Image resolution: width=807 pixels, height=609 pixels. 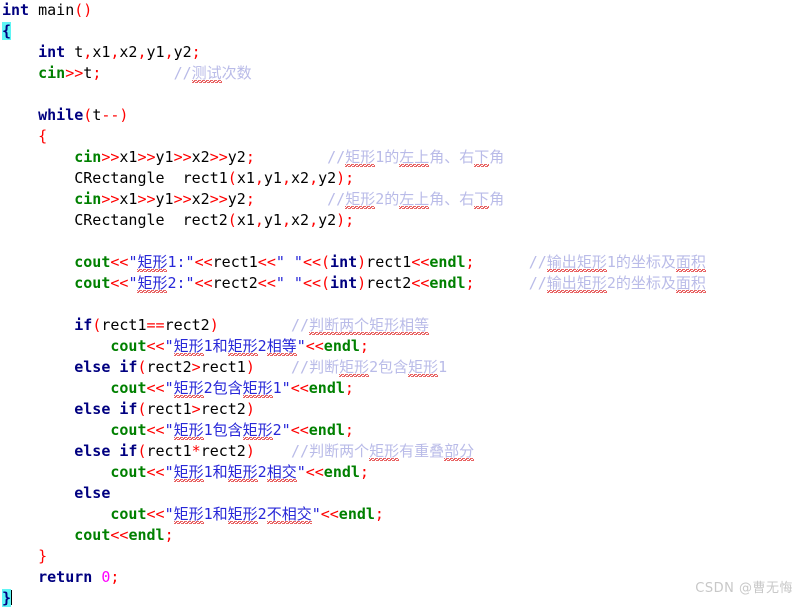 I want to click on code-token: }, so click(x=43, y=556).